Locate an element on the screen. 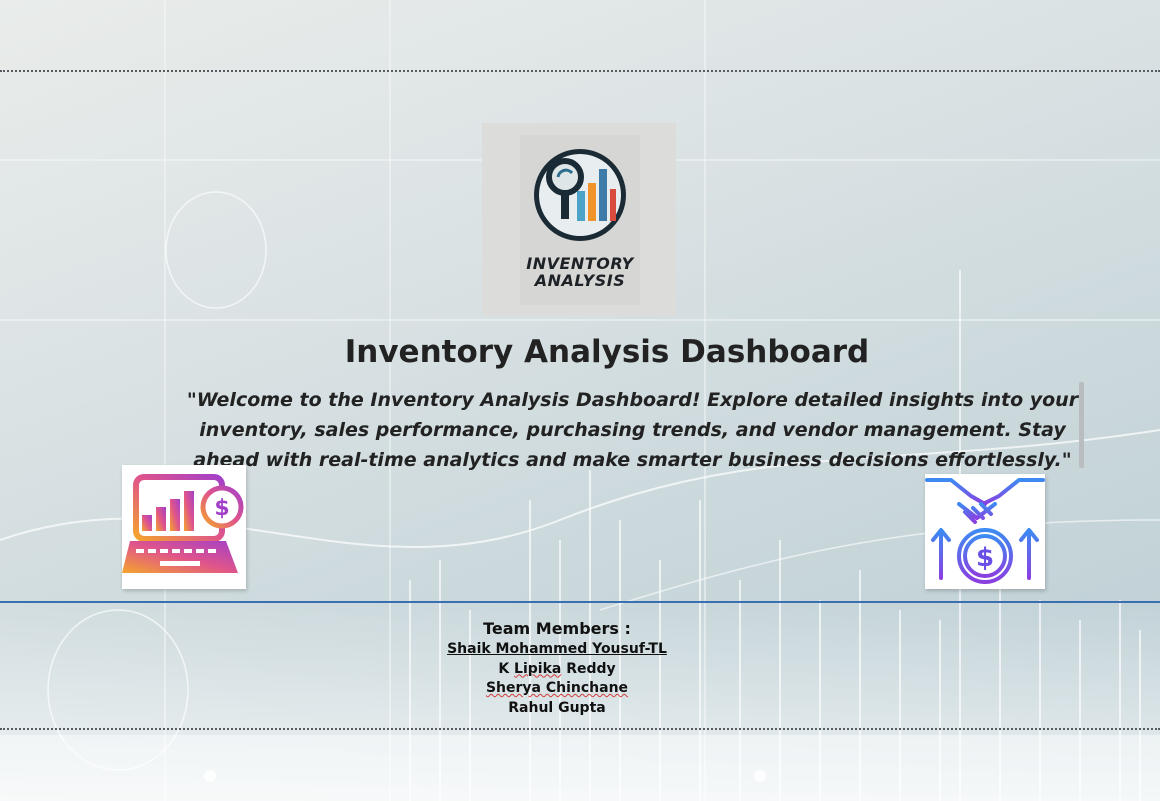 The width and height of the screenshot is (1160, 801). section-divider is located at coordinates (580, 602).